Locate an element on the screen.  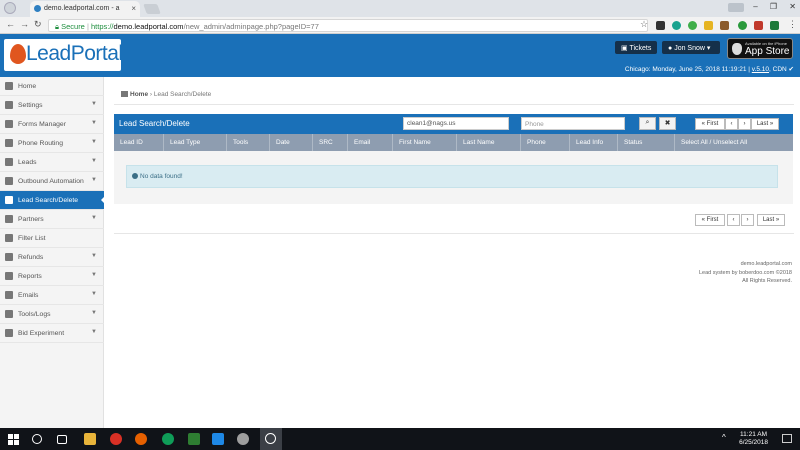
tickets-button: ▣ Tickets is located at coordinates (636, 47).